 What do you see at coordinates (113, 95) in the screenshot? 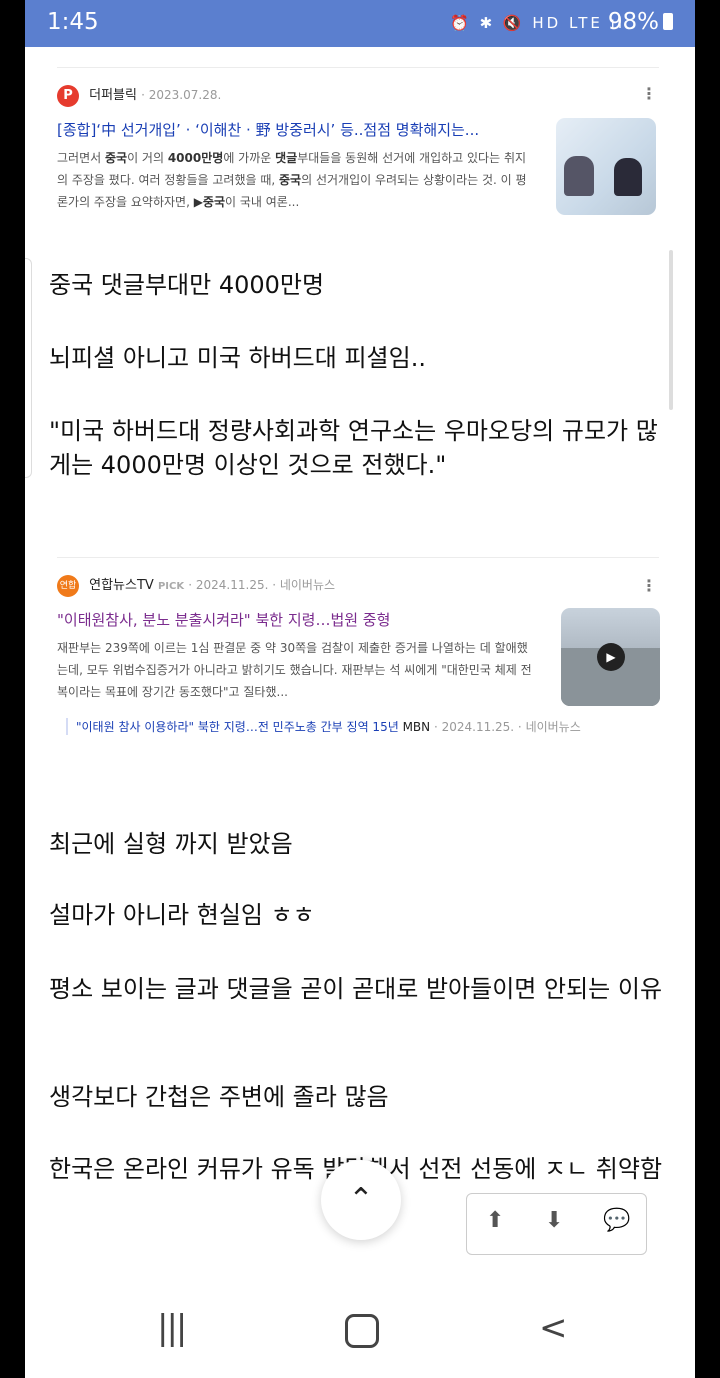
I see `outlet-name: 더퍼블릭` at bounding box center [113, 95].